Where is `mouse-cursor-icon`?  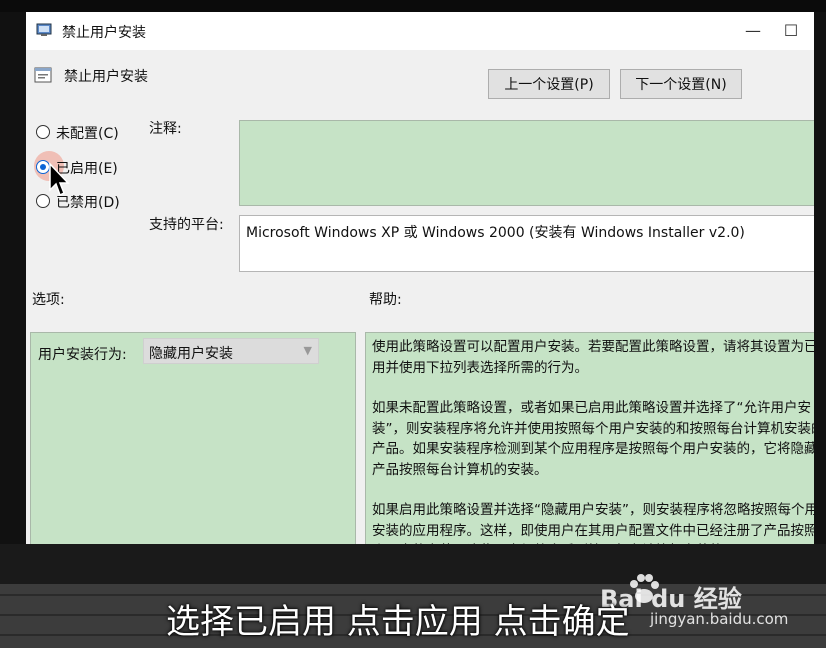 mouse-cursor-icon is located at coordinates (59, 179).